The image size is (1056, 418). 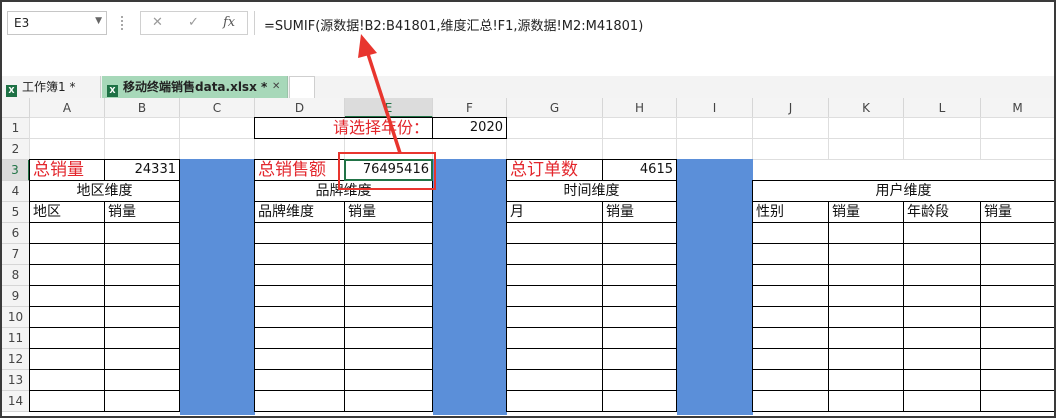 What do you see at coordinates (16, 233) in the screenshot?
I see `row-header-6: 6` at bounding box center [16, 233].